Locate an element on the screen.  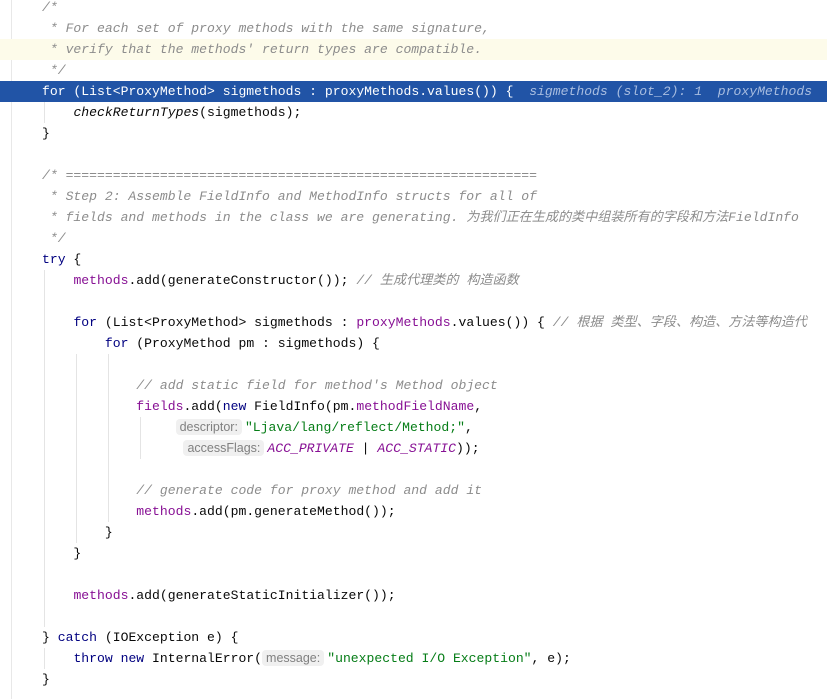
code-token: catch is located at coordinates (77, 637).